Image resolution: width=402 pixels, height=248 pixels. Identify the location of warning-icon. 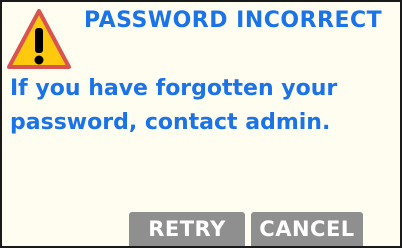
(39, 39).